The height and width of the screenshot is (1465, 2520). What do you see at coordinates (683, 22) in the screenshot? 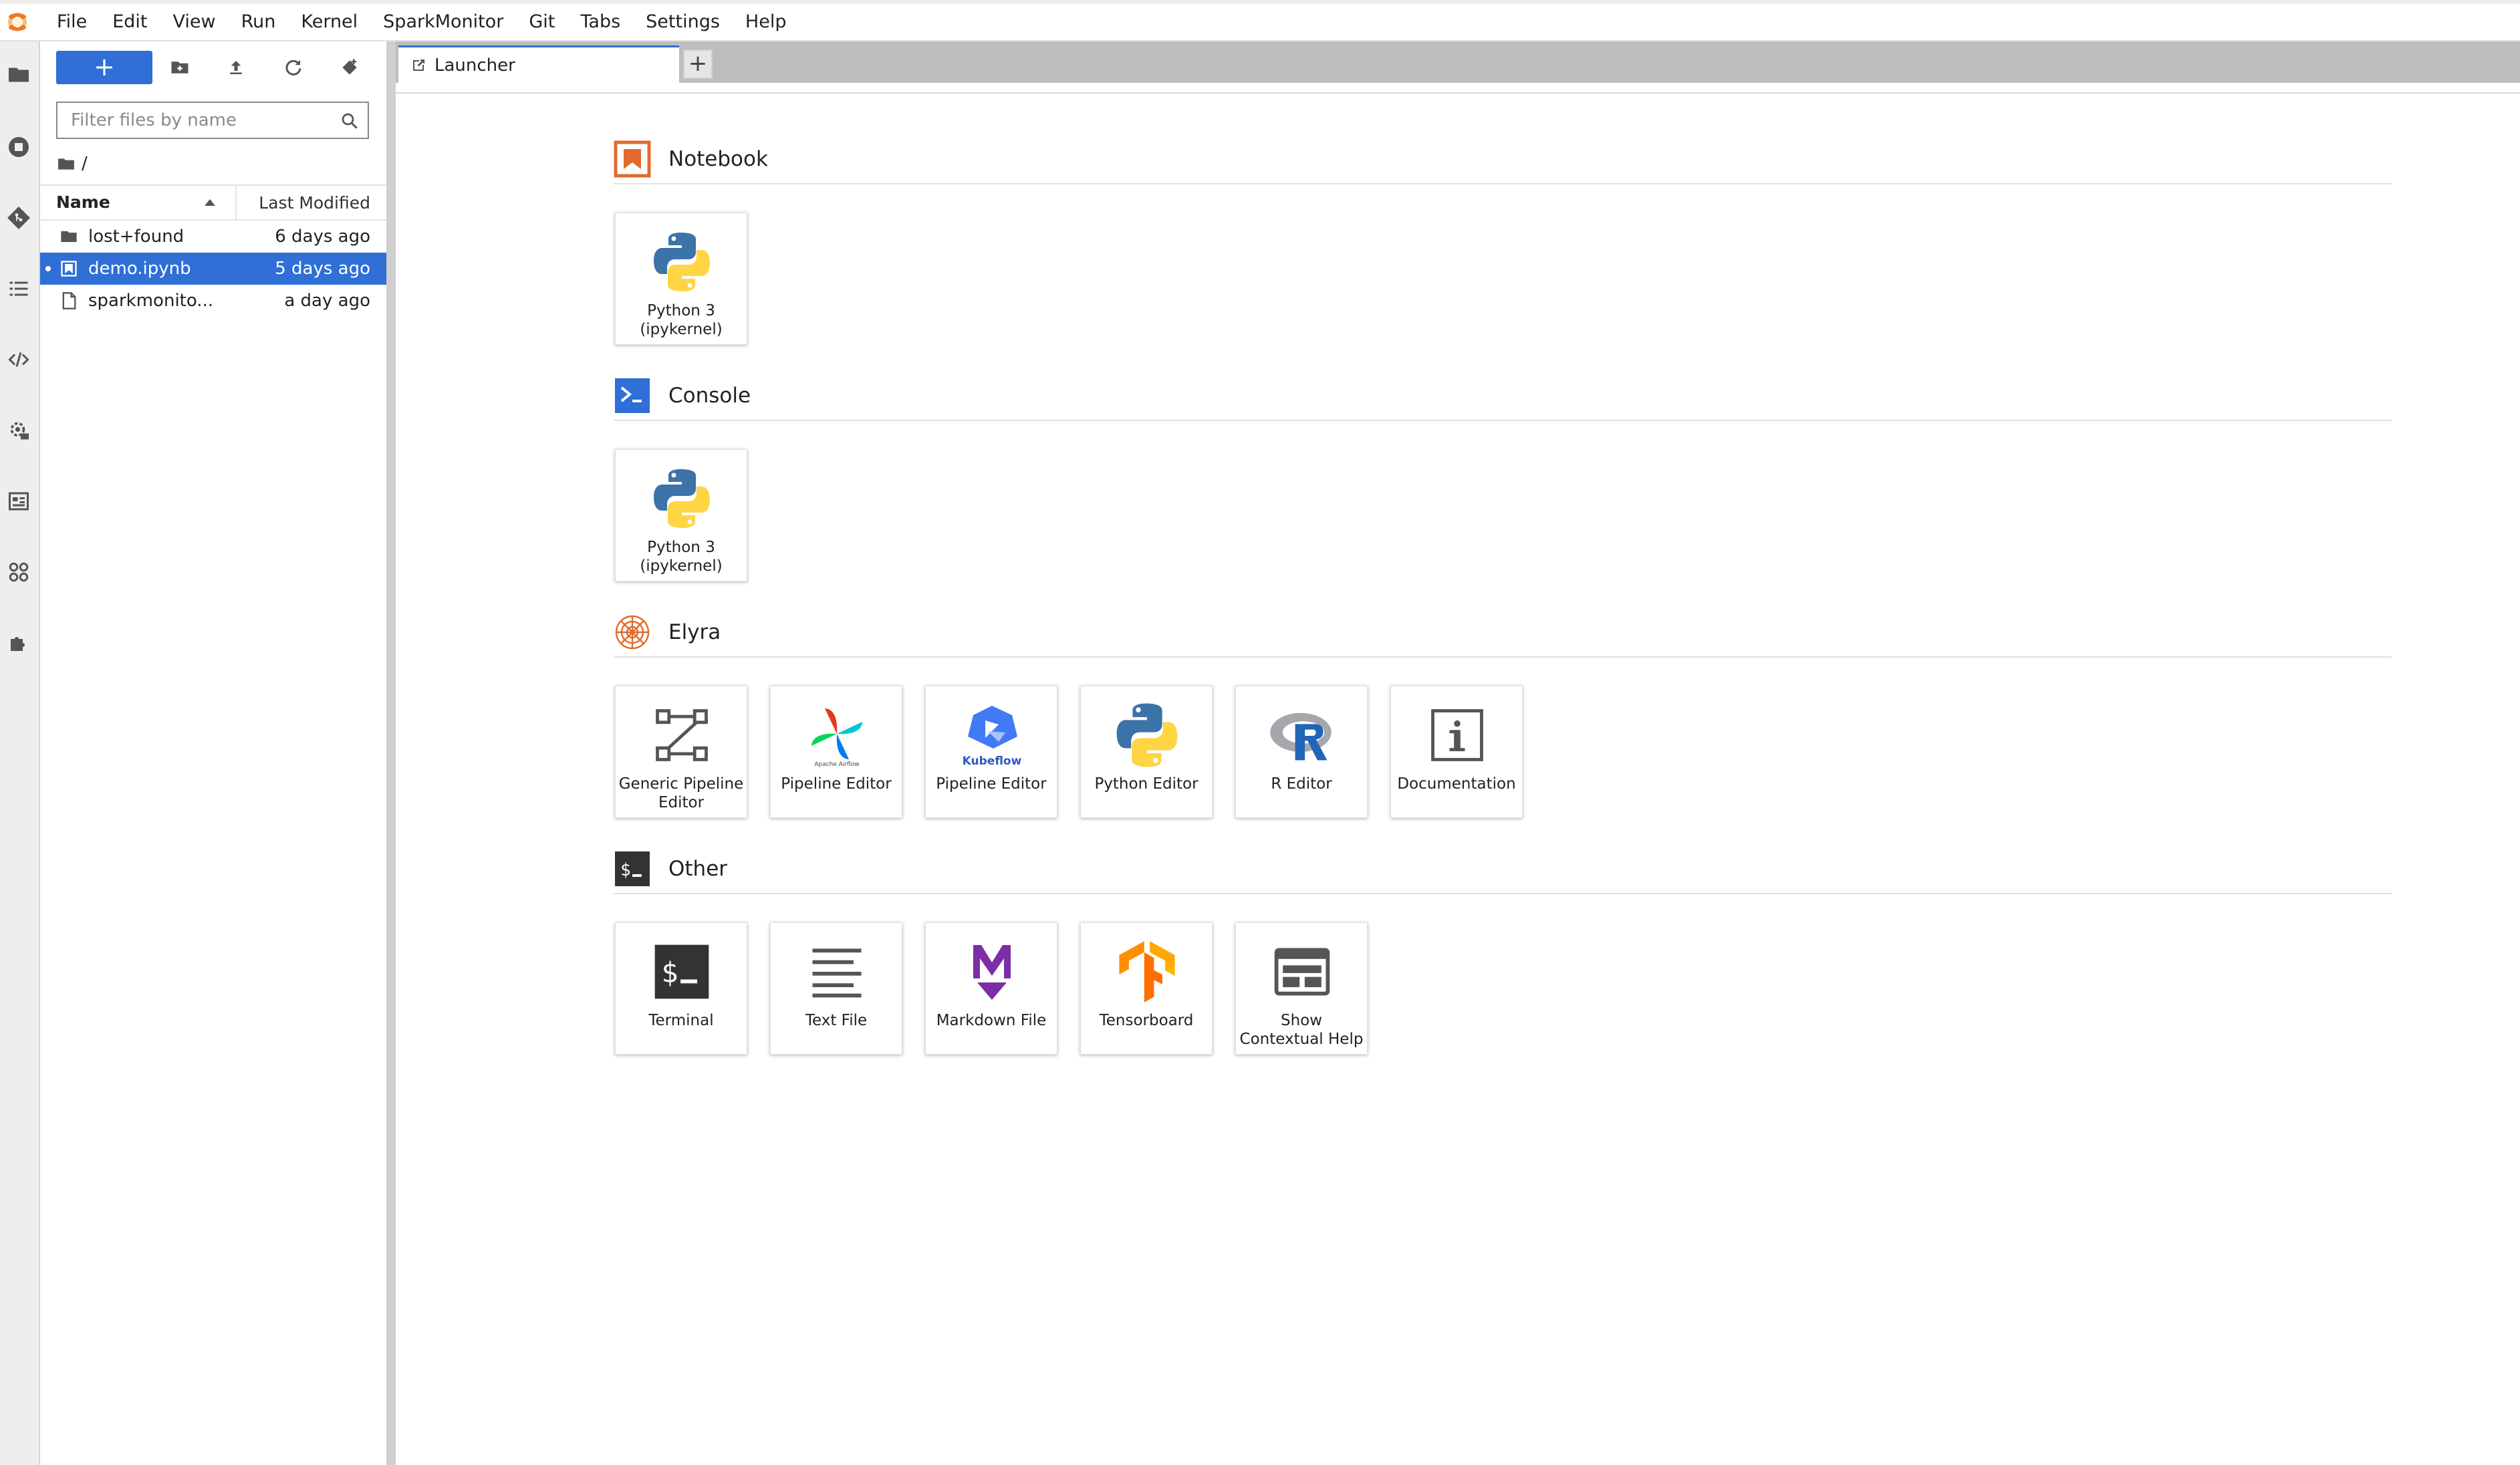
I see `menu-settings: Settings` at bounding box center [683, 22].